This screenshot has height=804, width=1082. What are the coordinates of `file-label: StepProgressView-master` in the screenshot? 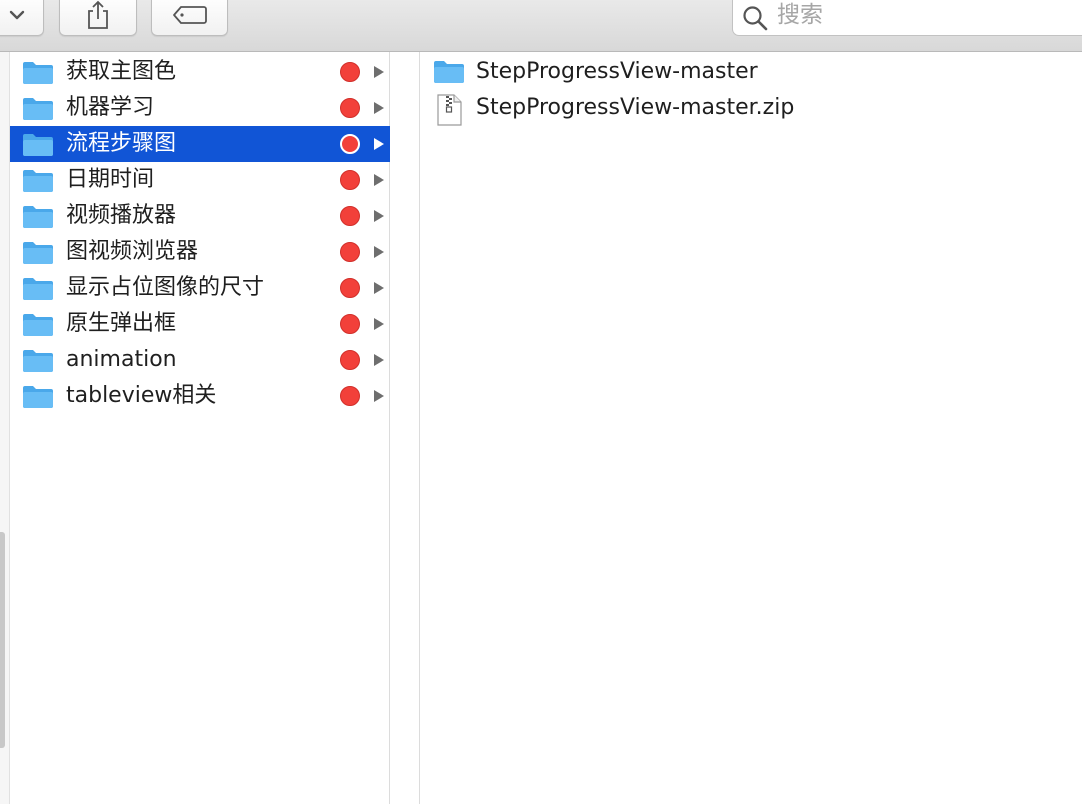 It's located at (617, 71).